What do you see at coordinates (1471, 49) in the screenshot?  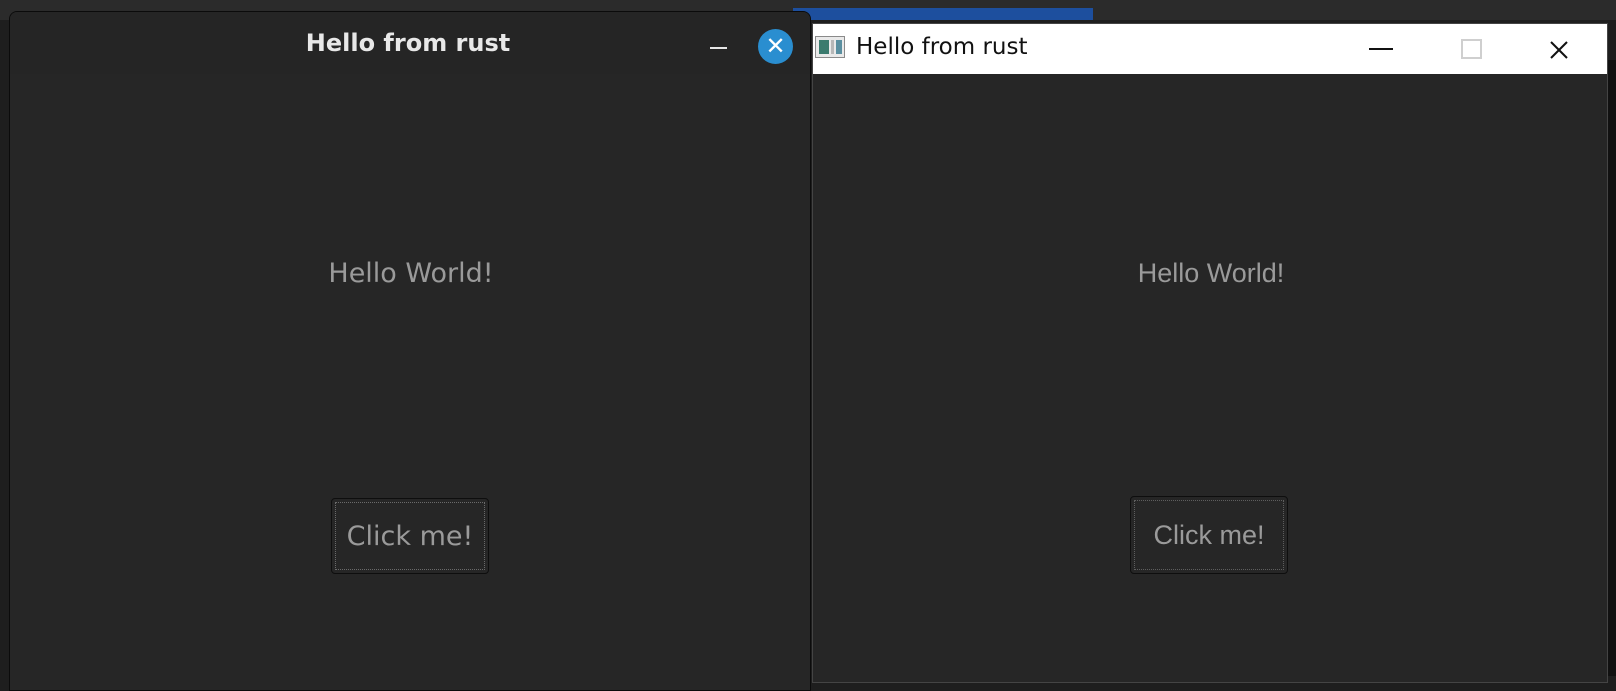 I see `maximize-icon` at bounding box center [1471, 49].